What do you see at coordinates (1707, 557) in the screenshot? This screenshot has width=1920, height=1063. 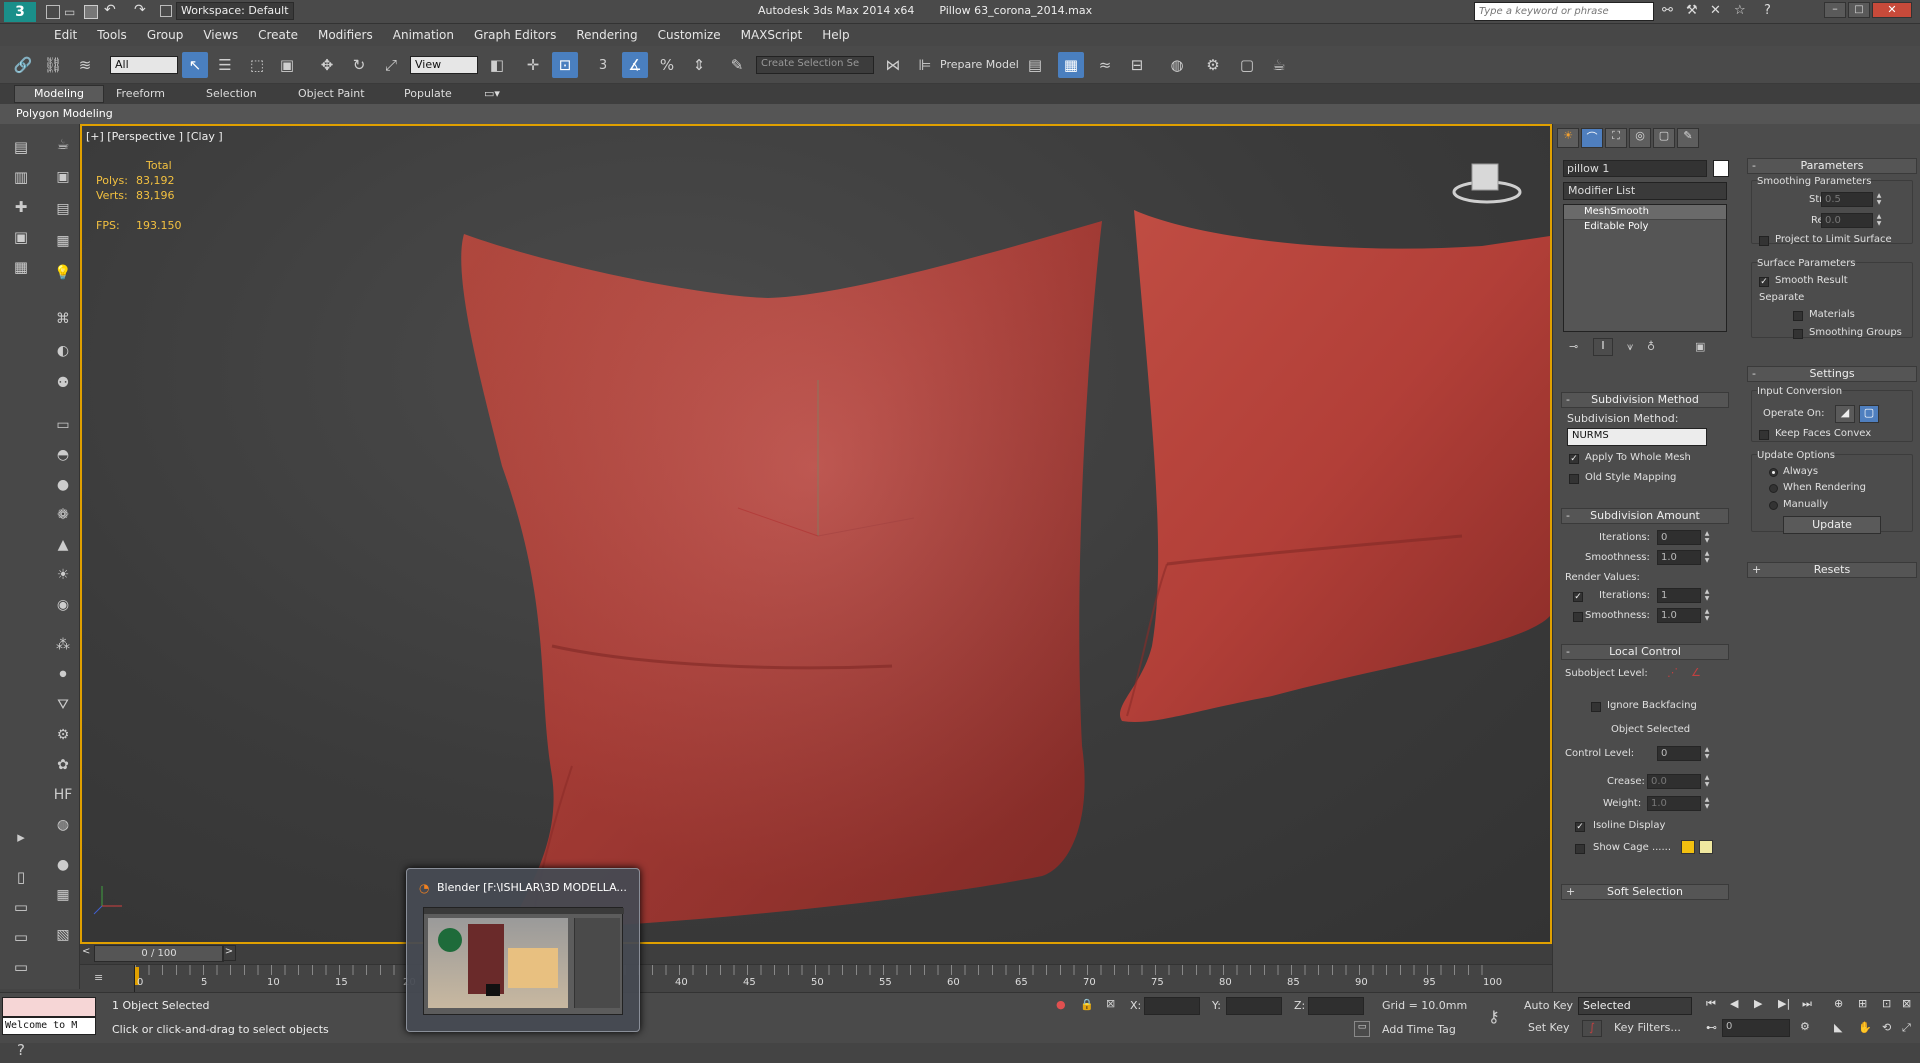 I see `smoothness-spinner: ▲ ▼` at bounding box center [1707, 557].